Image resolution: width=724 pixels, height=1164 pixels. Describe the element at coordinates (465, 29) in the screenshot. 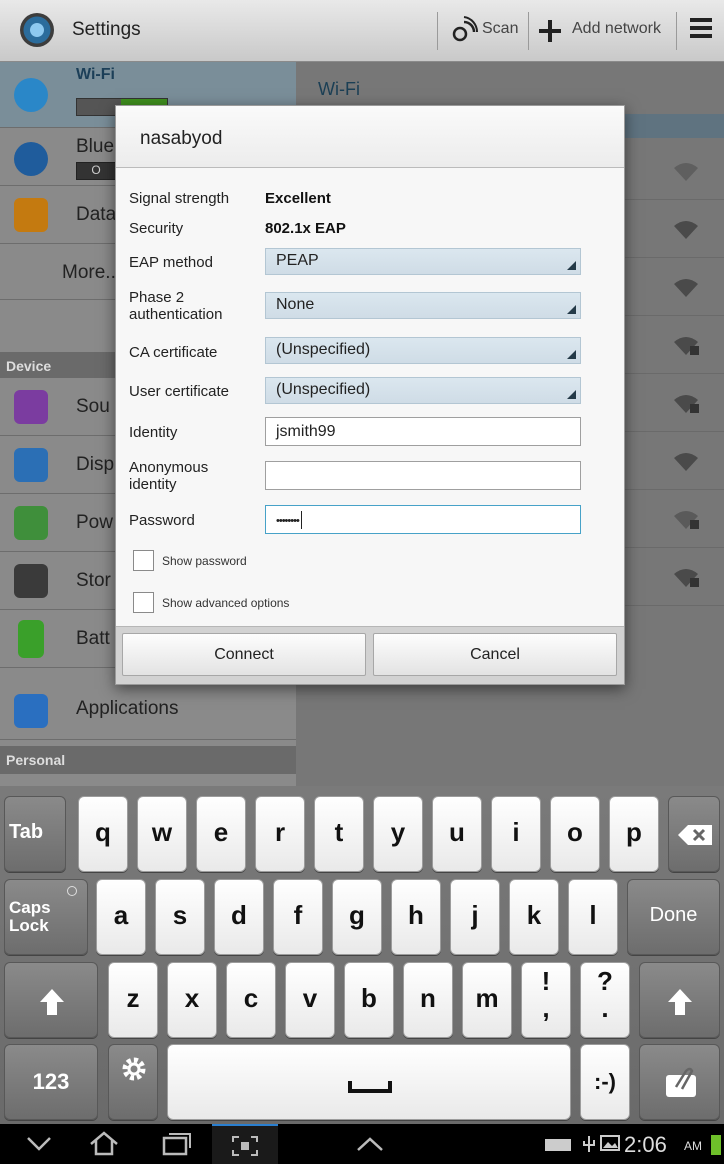

I see `scan-icon` at that location.